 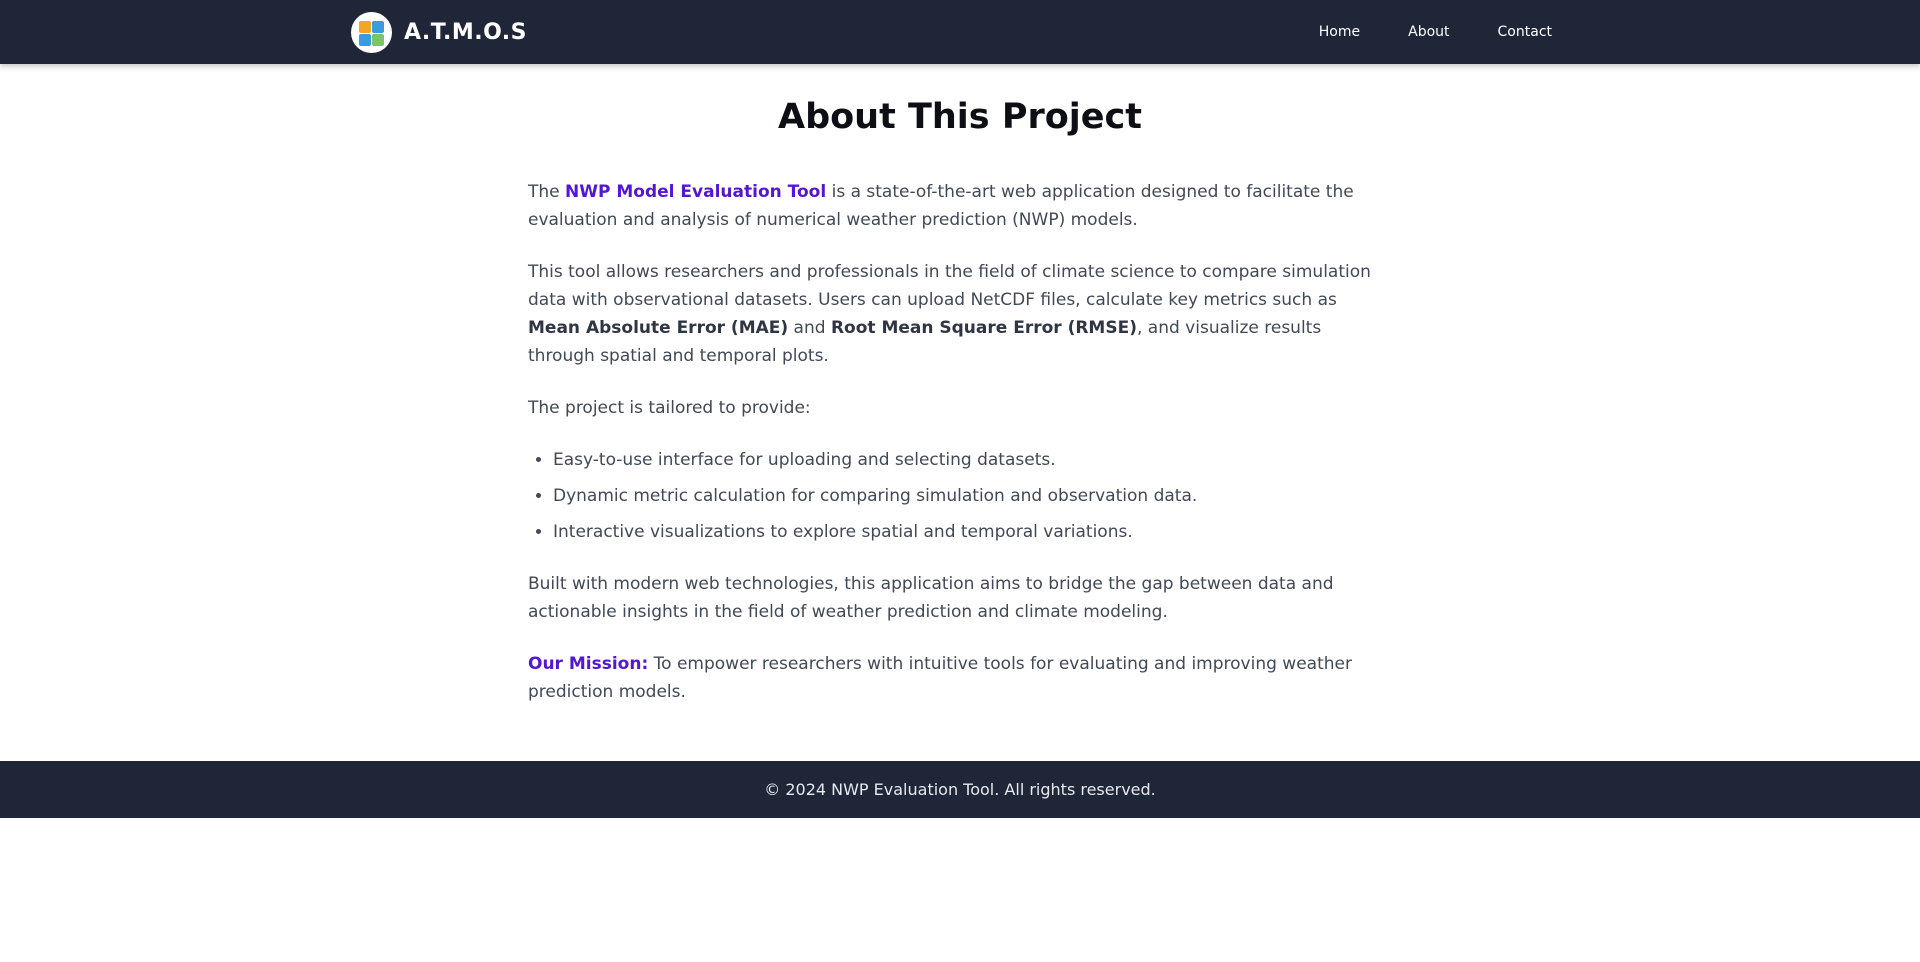 I want to click on rmse-metric: Root Mean Square Error (RMSE), so click(x=983, y=328).